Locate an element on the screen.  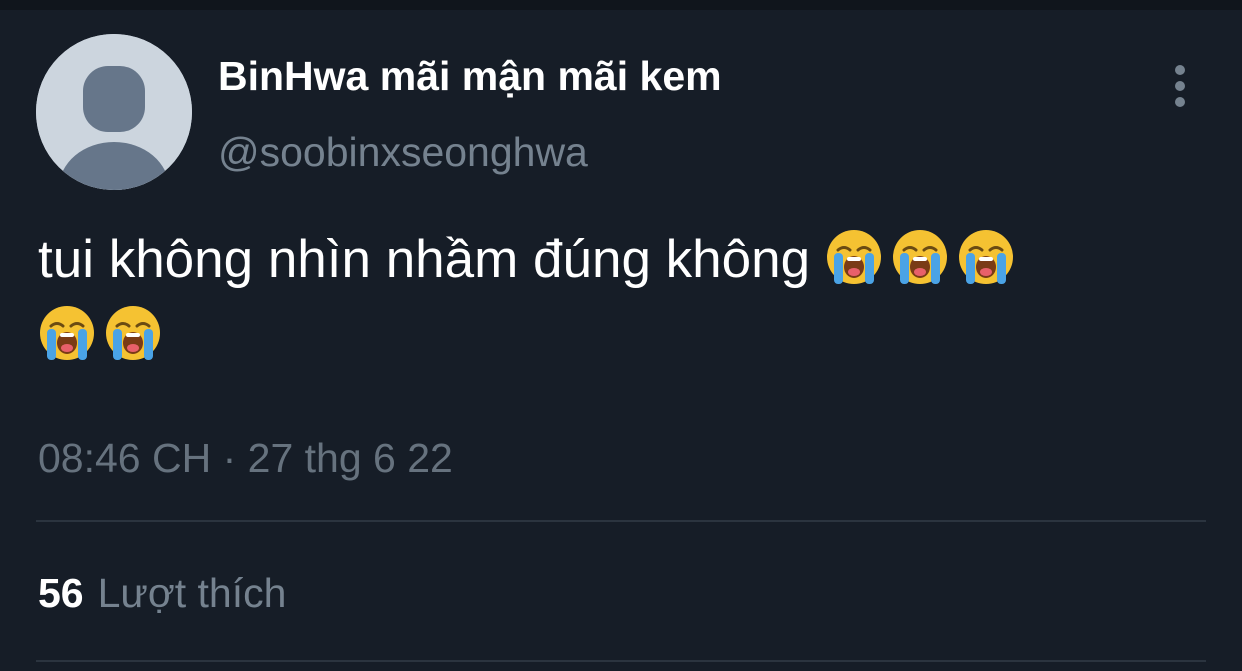
likes-stat: 56 Lượt thích is located at coordinates (162, 593).